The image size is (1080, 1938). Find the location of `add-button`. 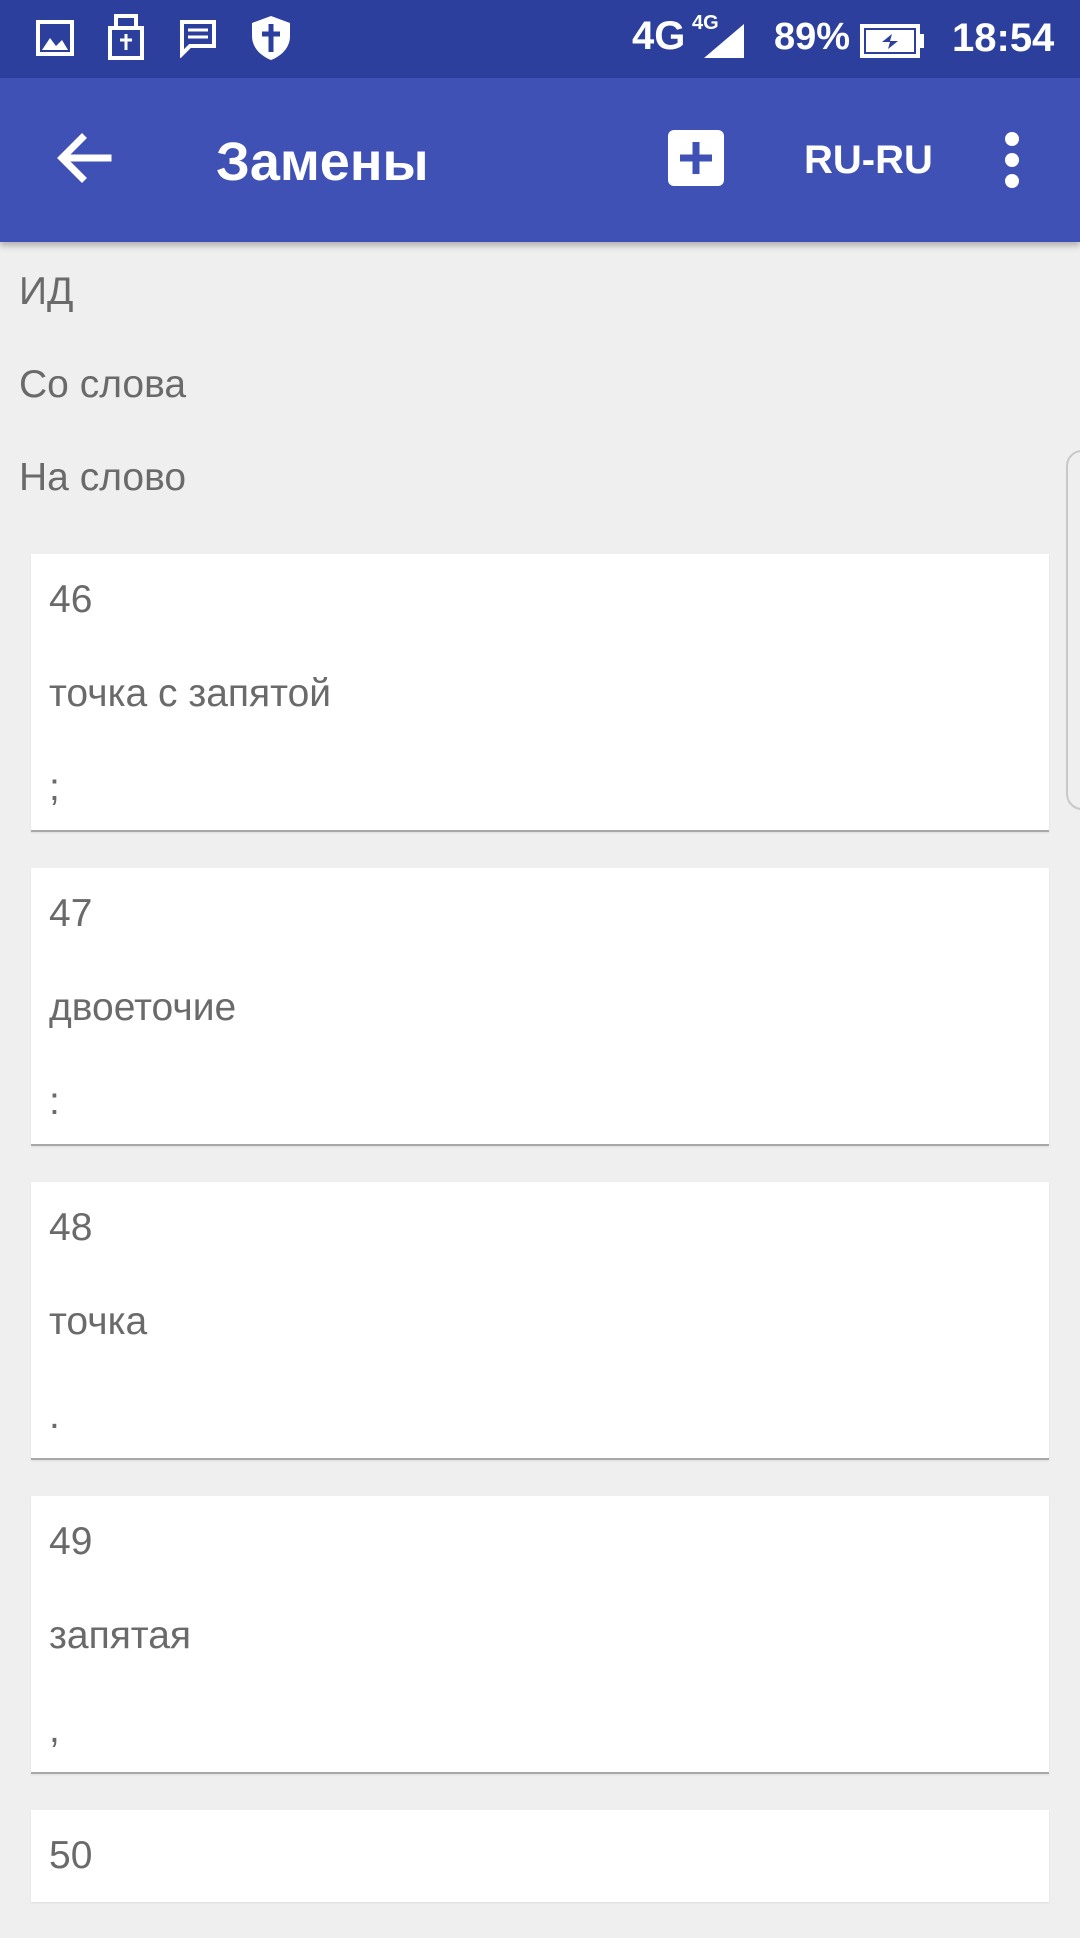

add-button is located at coordinates (696, 158).